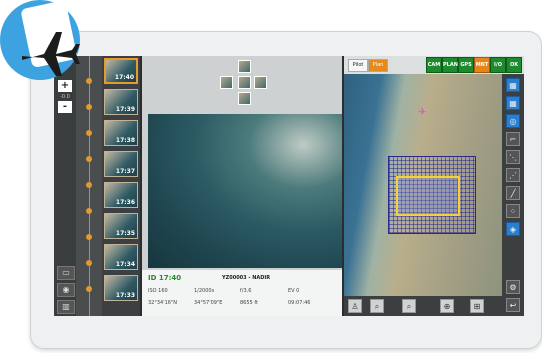 The width and height of the screenshot is (542, 353). Describe the element at coordinates (158, 291) in the screenshot. I see `iso-value: ISO 160` at that location.